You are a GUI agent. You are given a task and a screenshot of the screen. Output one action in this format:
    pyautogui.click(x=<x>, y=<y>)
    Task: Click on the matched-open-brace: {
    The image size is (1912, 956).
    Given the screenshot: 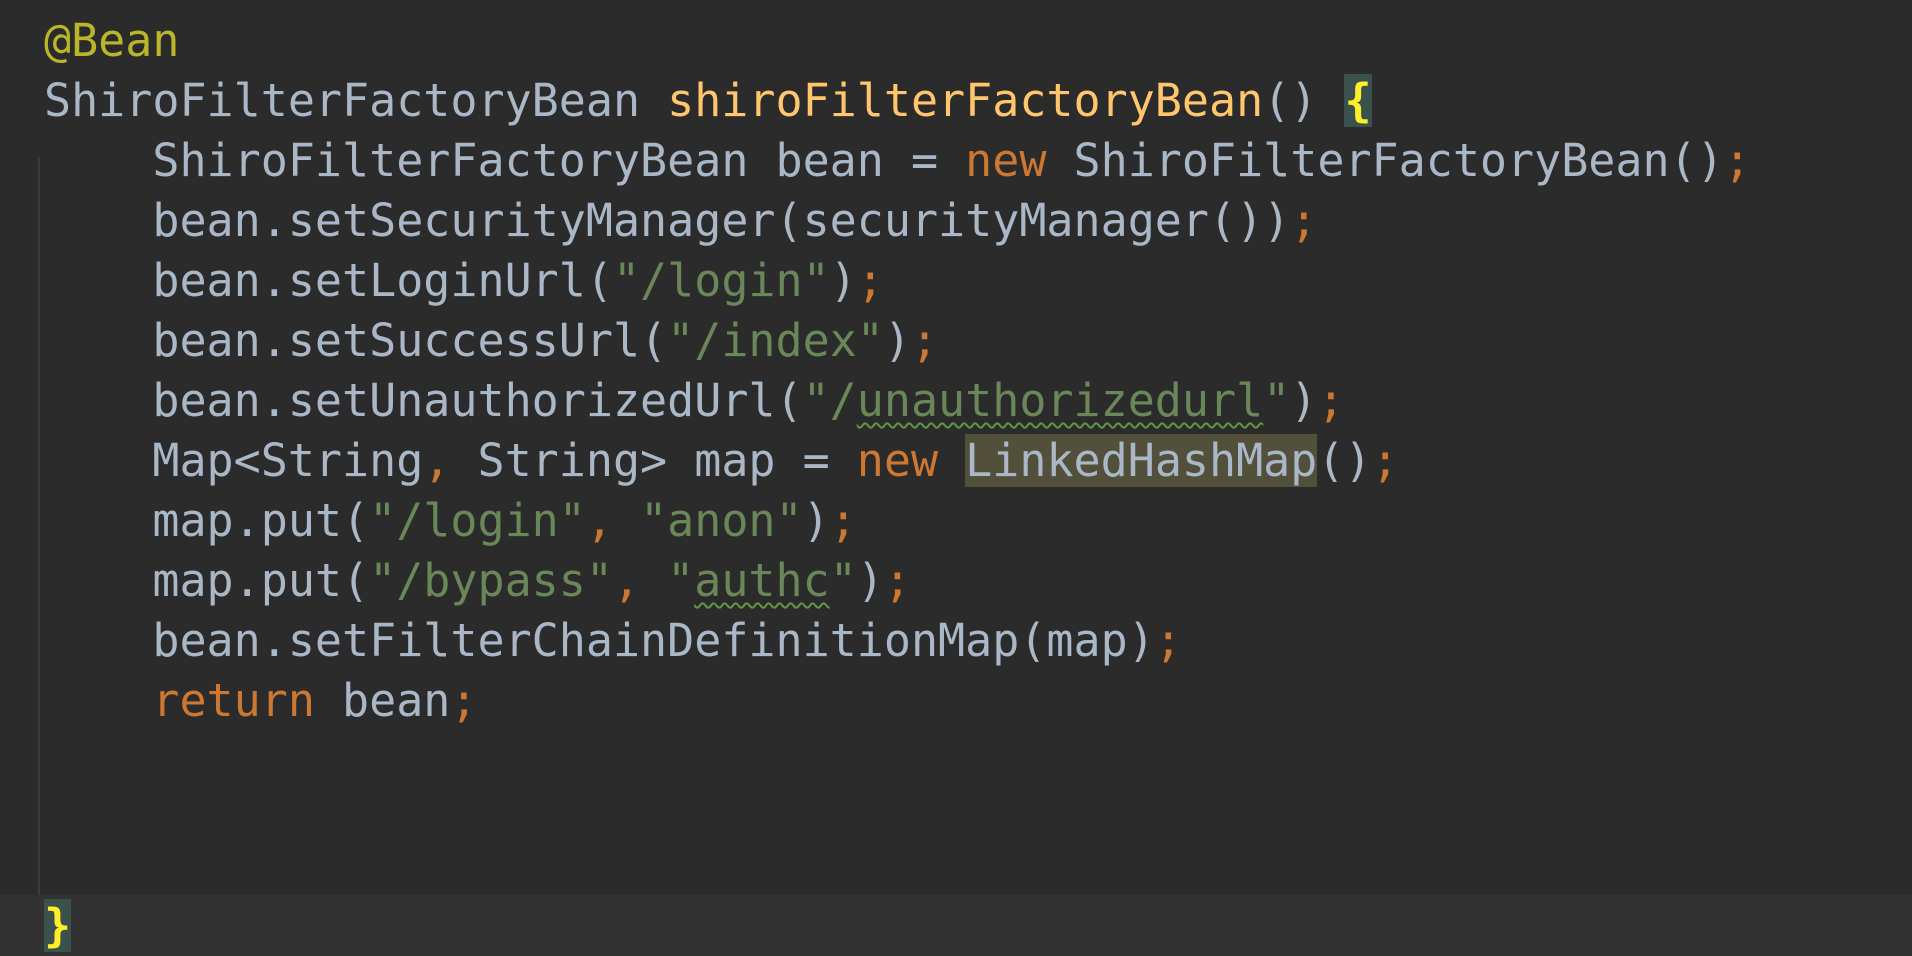 What is the action you would take?
    pyautogui.click(x=1358, y=100)
    